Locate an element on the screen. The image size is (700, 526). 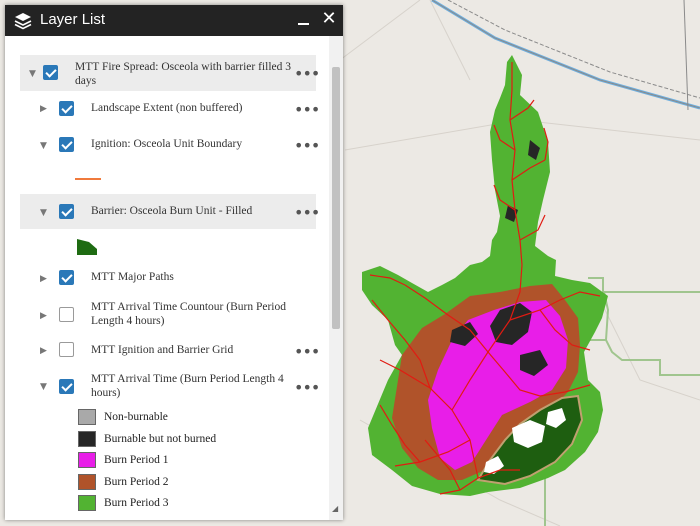
legend-label: Burn Period 2 is located at coordinates (136, 482).